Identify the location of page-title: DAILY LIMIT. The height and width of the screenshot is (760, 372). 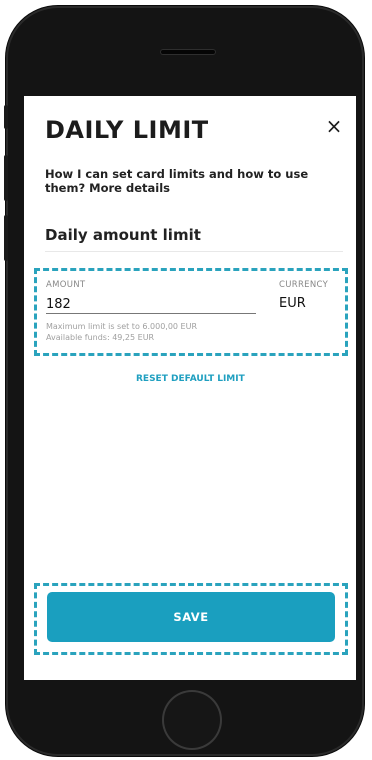
(127, 130).